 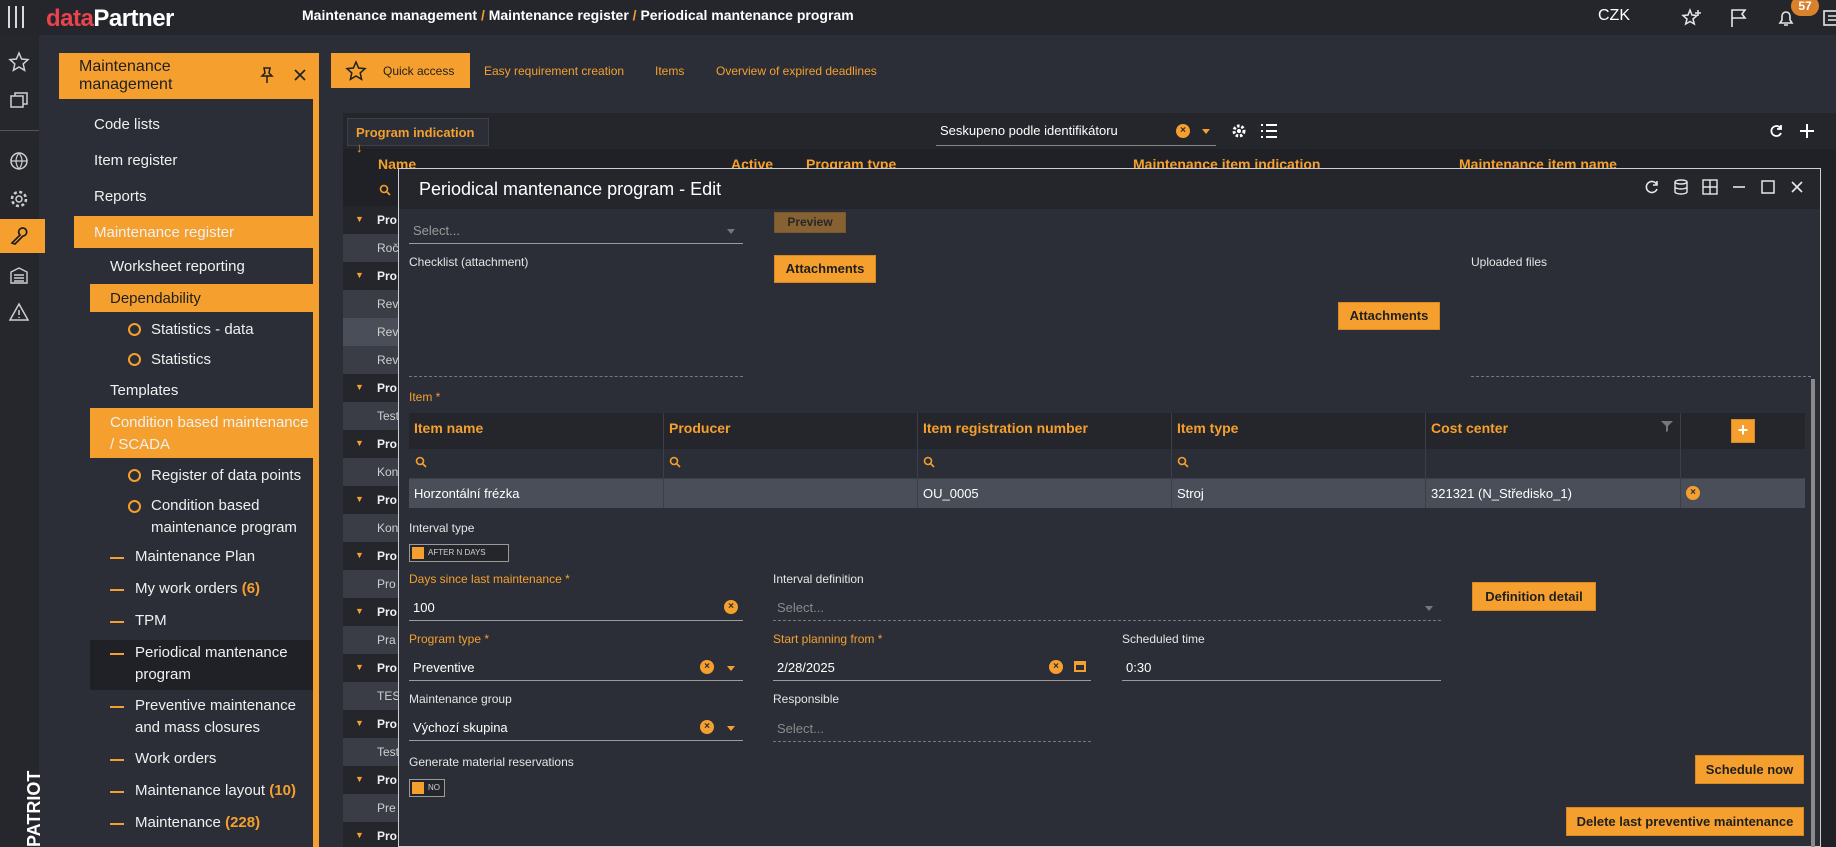 I want to click on nav-item-reports: Reports, so click(x=120, y=196).